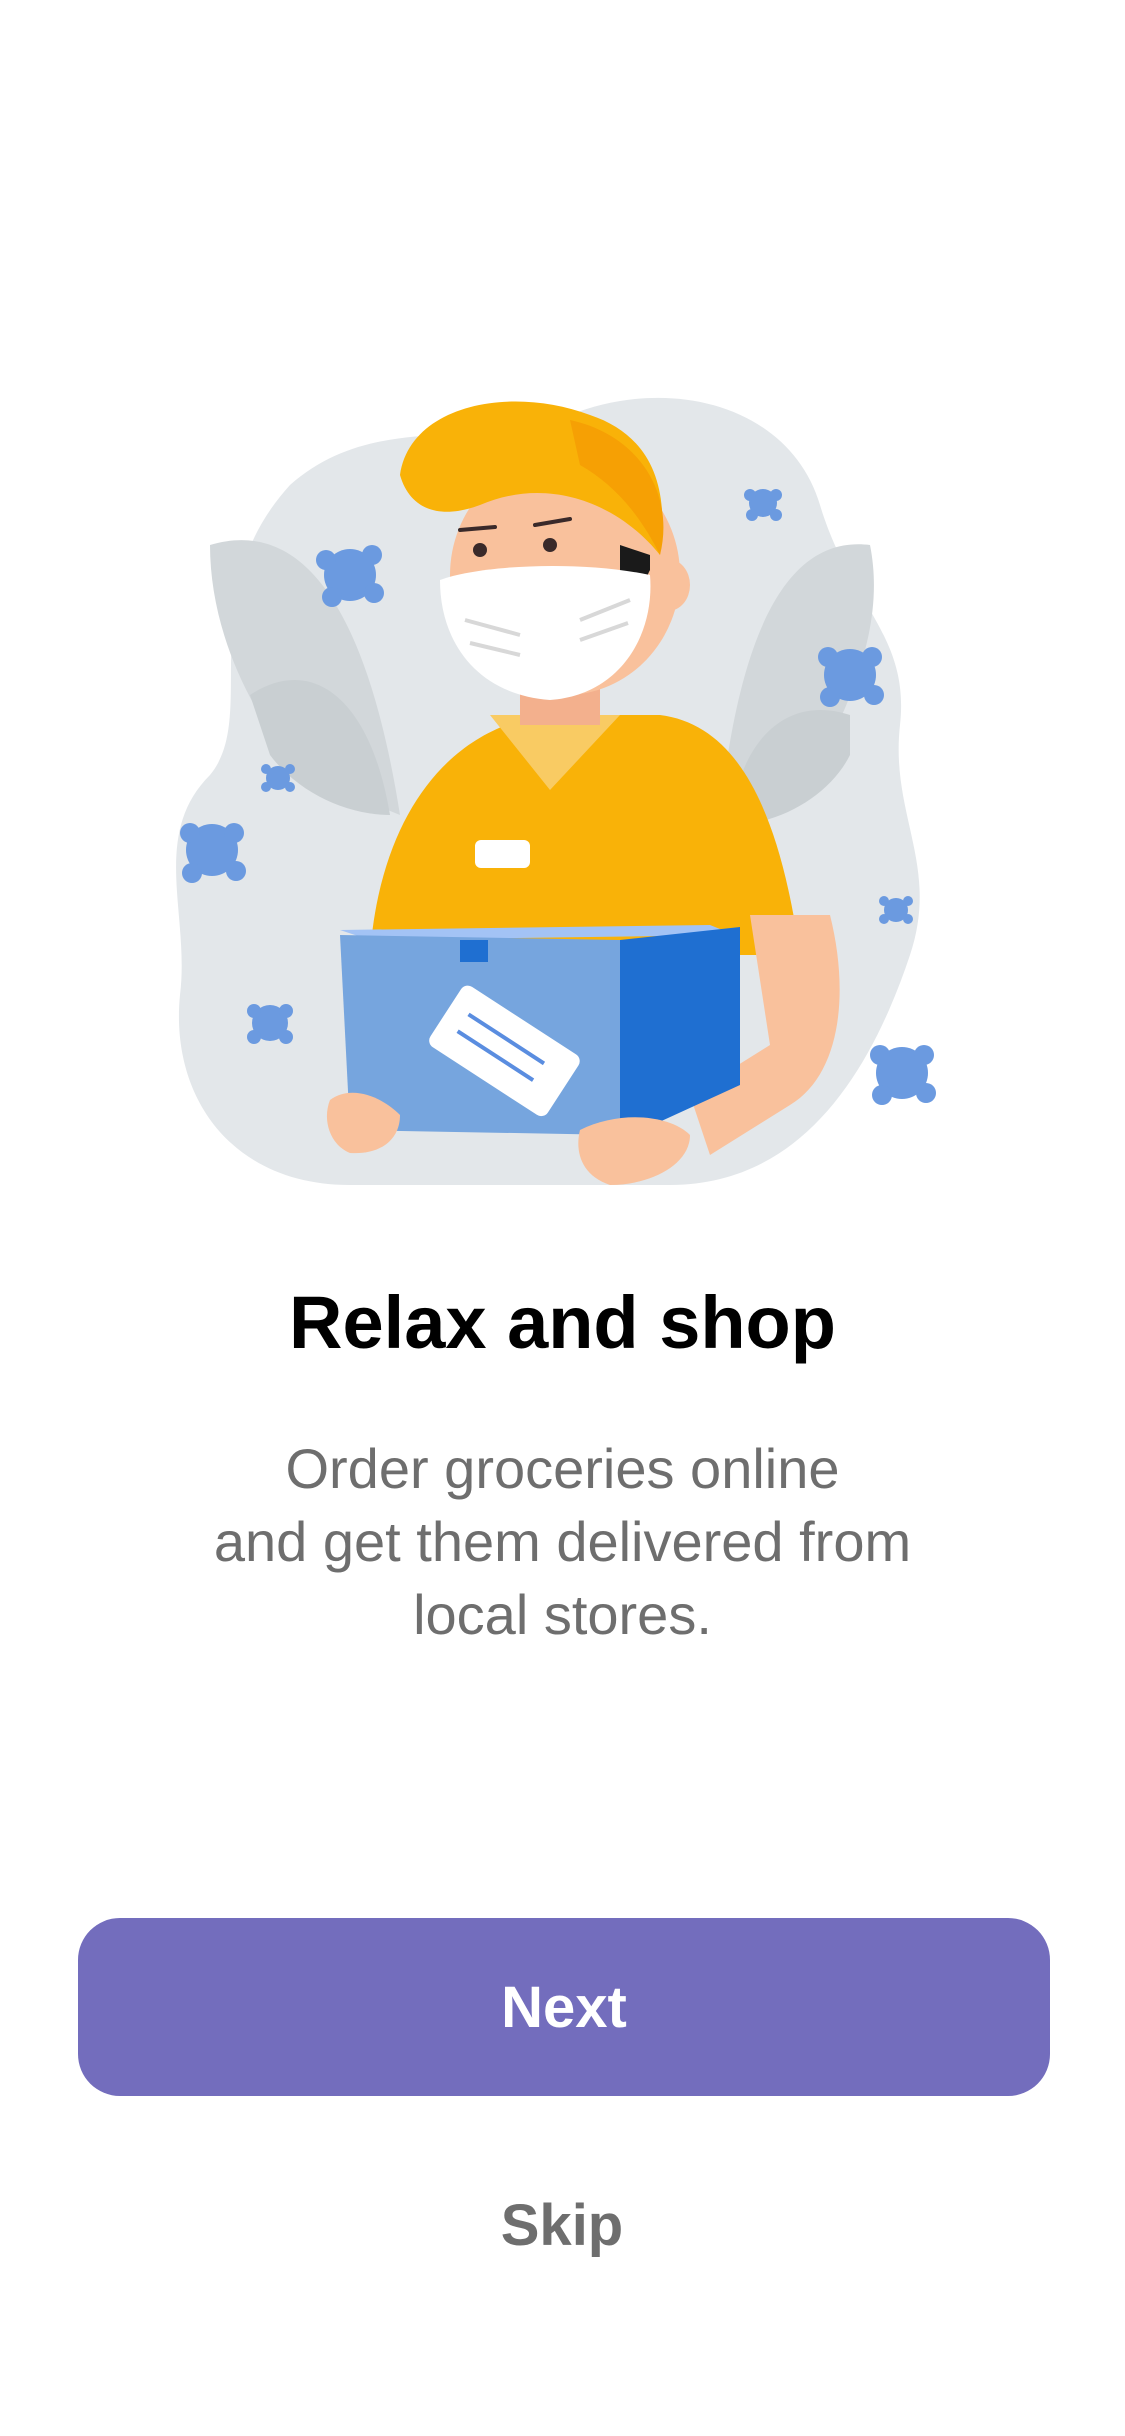 The image size is (1125, 2436). What do you see at coordinates (562, 1468) in the screenshot?
I see `subtitle-line: Order groceries online` at bounding box center [562, 1468].